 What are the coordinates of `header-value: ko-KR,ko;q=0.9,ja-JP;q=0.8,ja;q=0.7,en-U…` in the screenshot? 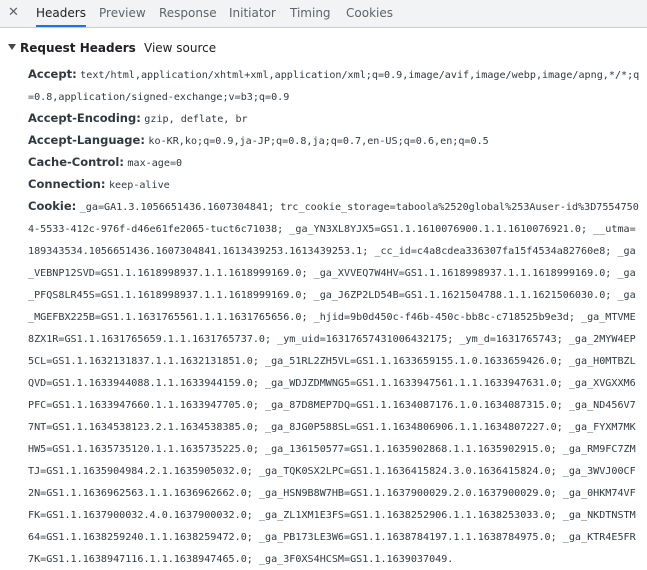 It's located at (318, 141).